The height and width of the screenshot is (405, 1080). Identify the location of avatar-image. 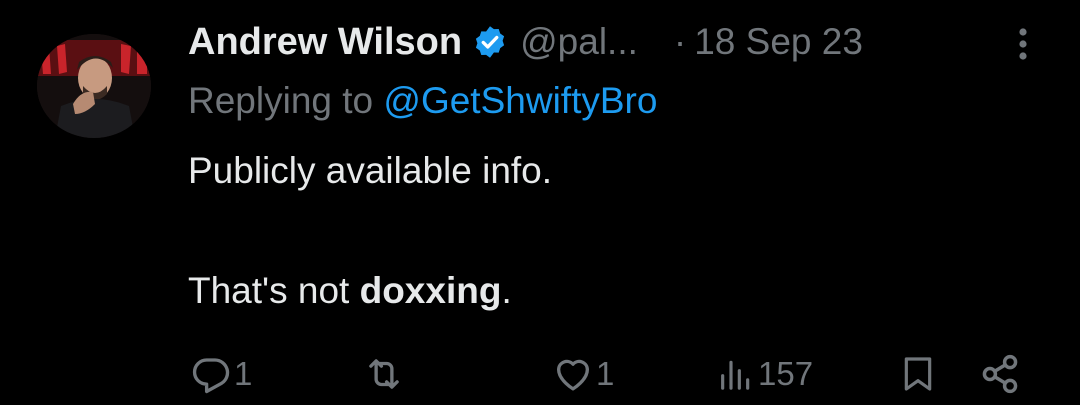
(94, 86).